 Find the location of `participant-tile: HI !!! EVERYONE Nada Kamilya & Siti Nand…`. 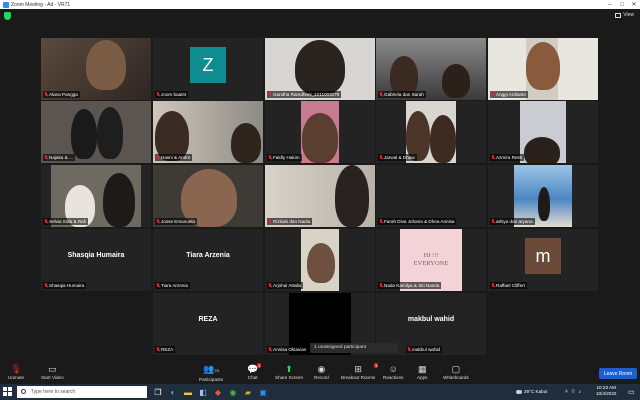

participant-tile: HI !!! EVERYONE Nada Kamilya & Siti Nand… is located at coordinates (431, 260).